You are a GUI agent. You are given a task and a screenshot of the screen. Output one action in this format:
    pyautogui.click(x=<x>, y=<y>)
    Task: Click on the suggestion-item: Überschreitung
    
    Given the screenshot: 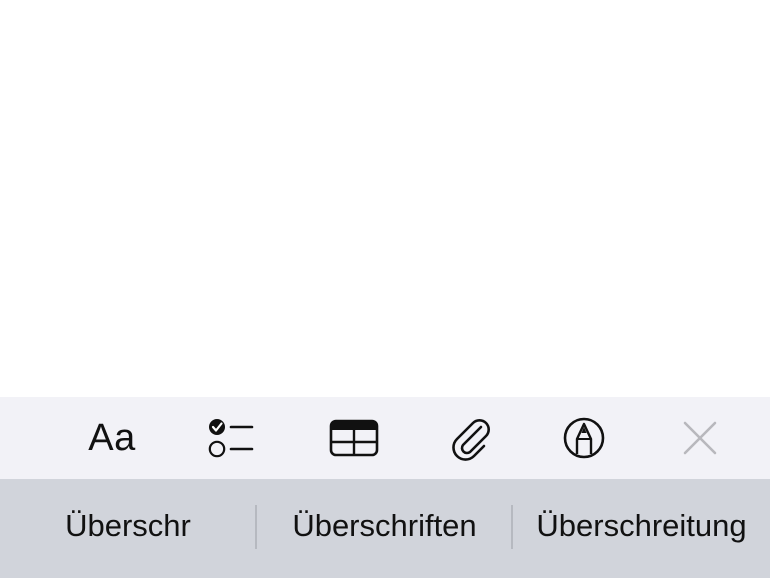 What is the action you would take?
    pyautogui.click(x=641, y=526)
    